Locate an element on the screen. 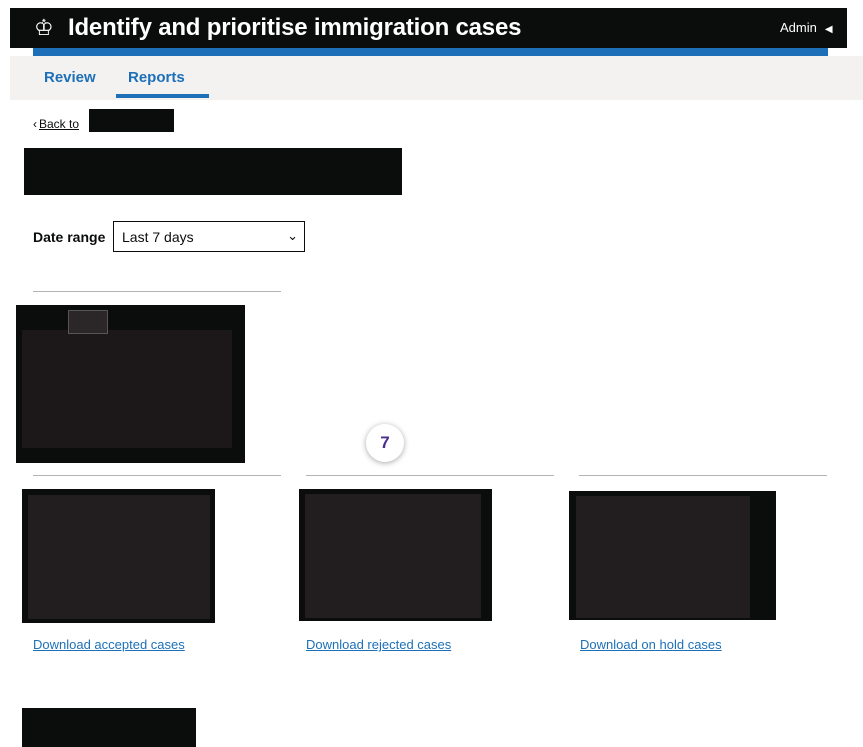  user-menu: Admin ◀ is located at coordinates (806, 29).